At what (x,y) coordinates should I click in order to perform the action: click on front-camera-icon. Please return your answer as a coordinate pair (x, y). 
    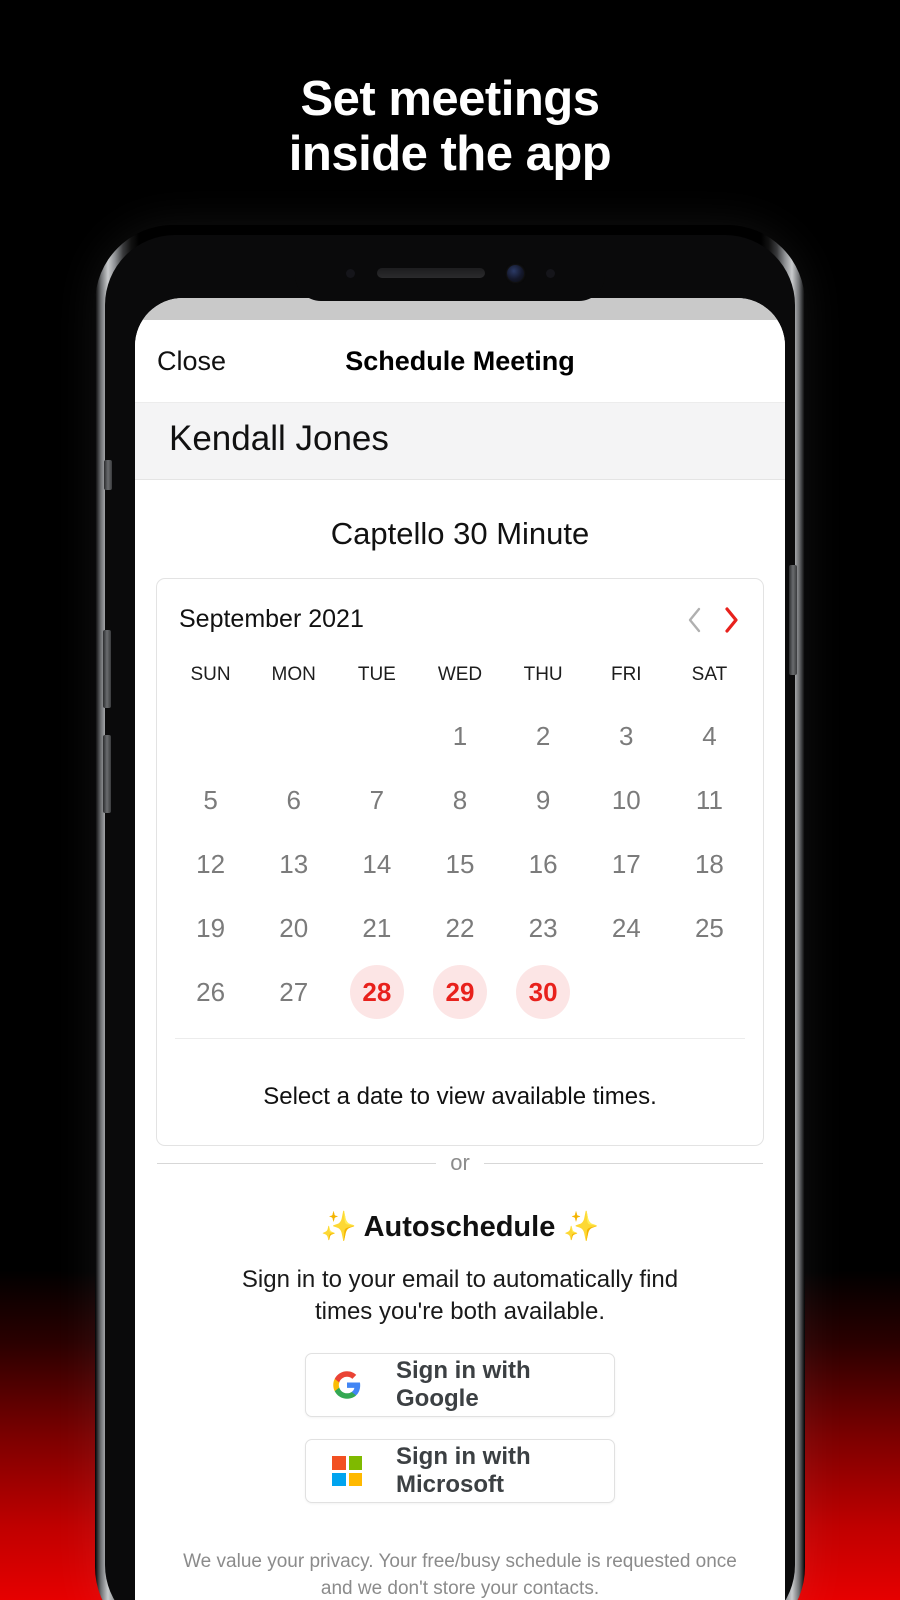
    Looking at the image, I should click on (515, 273).